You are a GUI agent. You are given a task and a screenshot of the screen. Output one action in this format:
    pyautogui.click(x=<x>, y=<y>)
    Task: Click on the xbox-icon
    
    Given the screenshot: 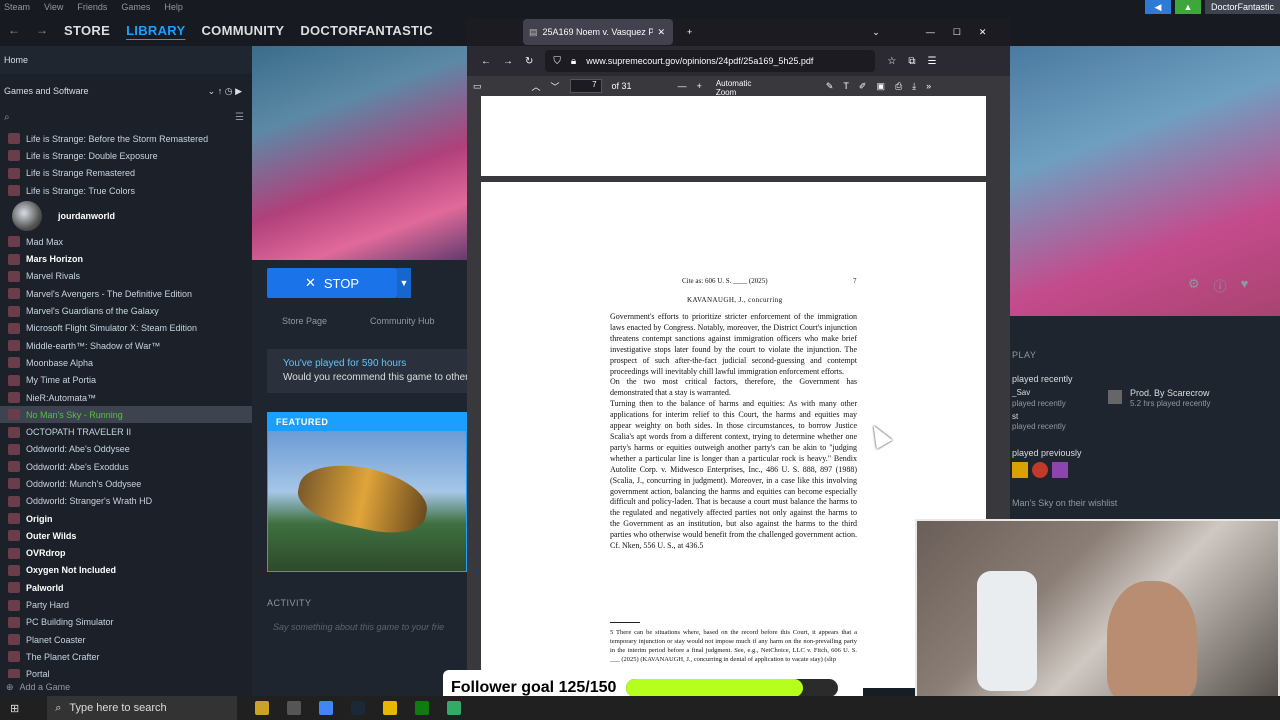 What is the action you would take?
    pyautogui.click(x=422, y=708)
    